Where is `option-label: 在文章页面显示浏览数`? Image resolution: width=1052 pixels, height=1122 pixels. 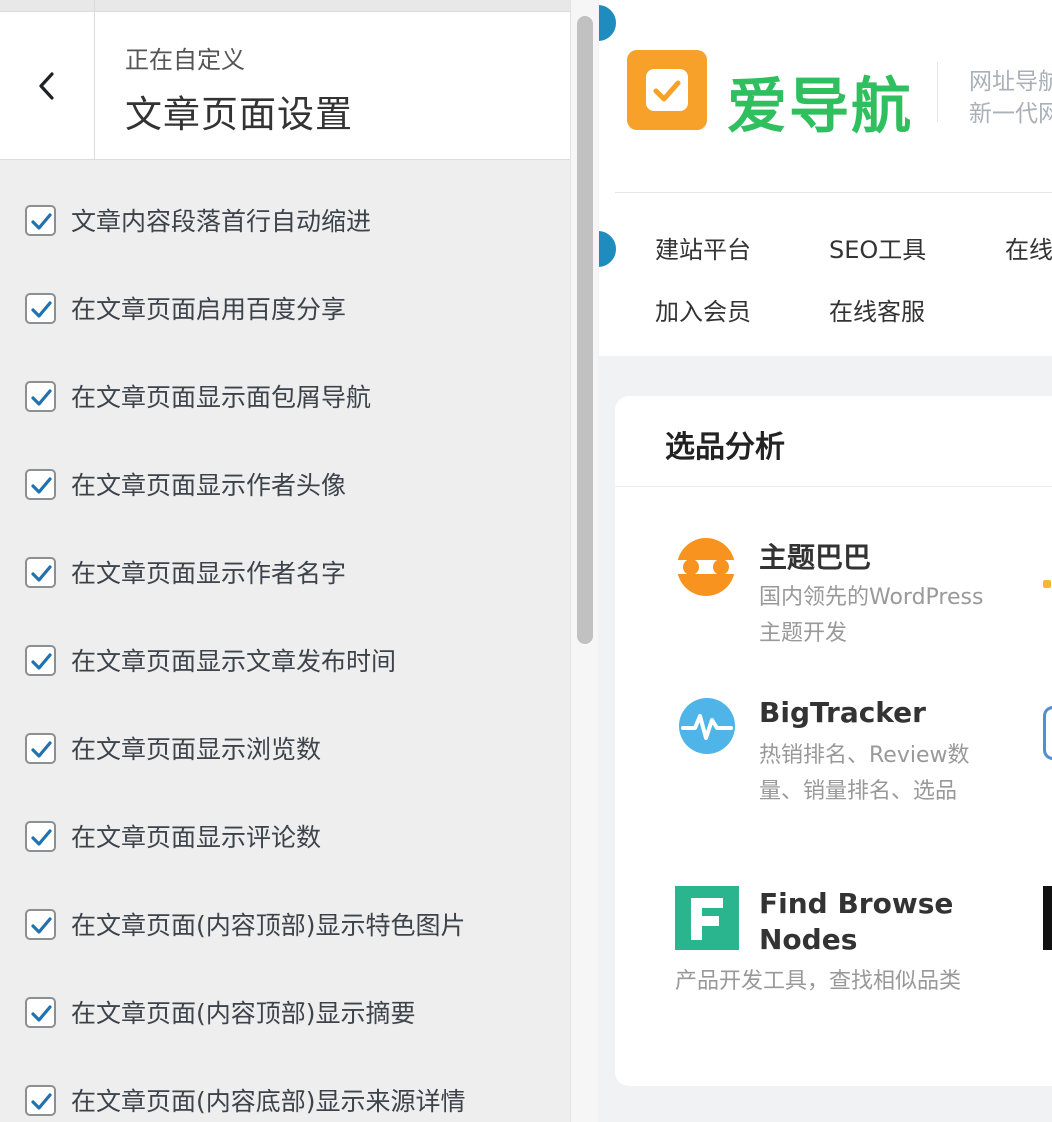 option-label: 在文章页面显示浏览数 is located at coordinates (196, 749).